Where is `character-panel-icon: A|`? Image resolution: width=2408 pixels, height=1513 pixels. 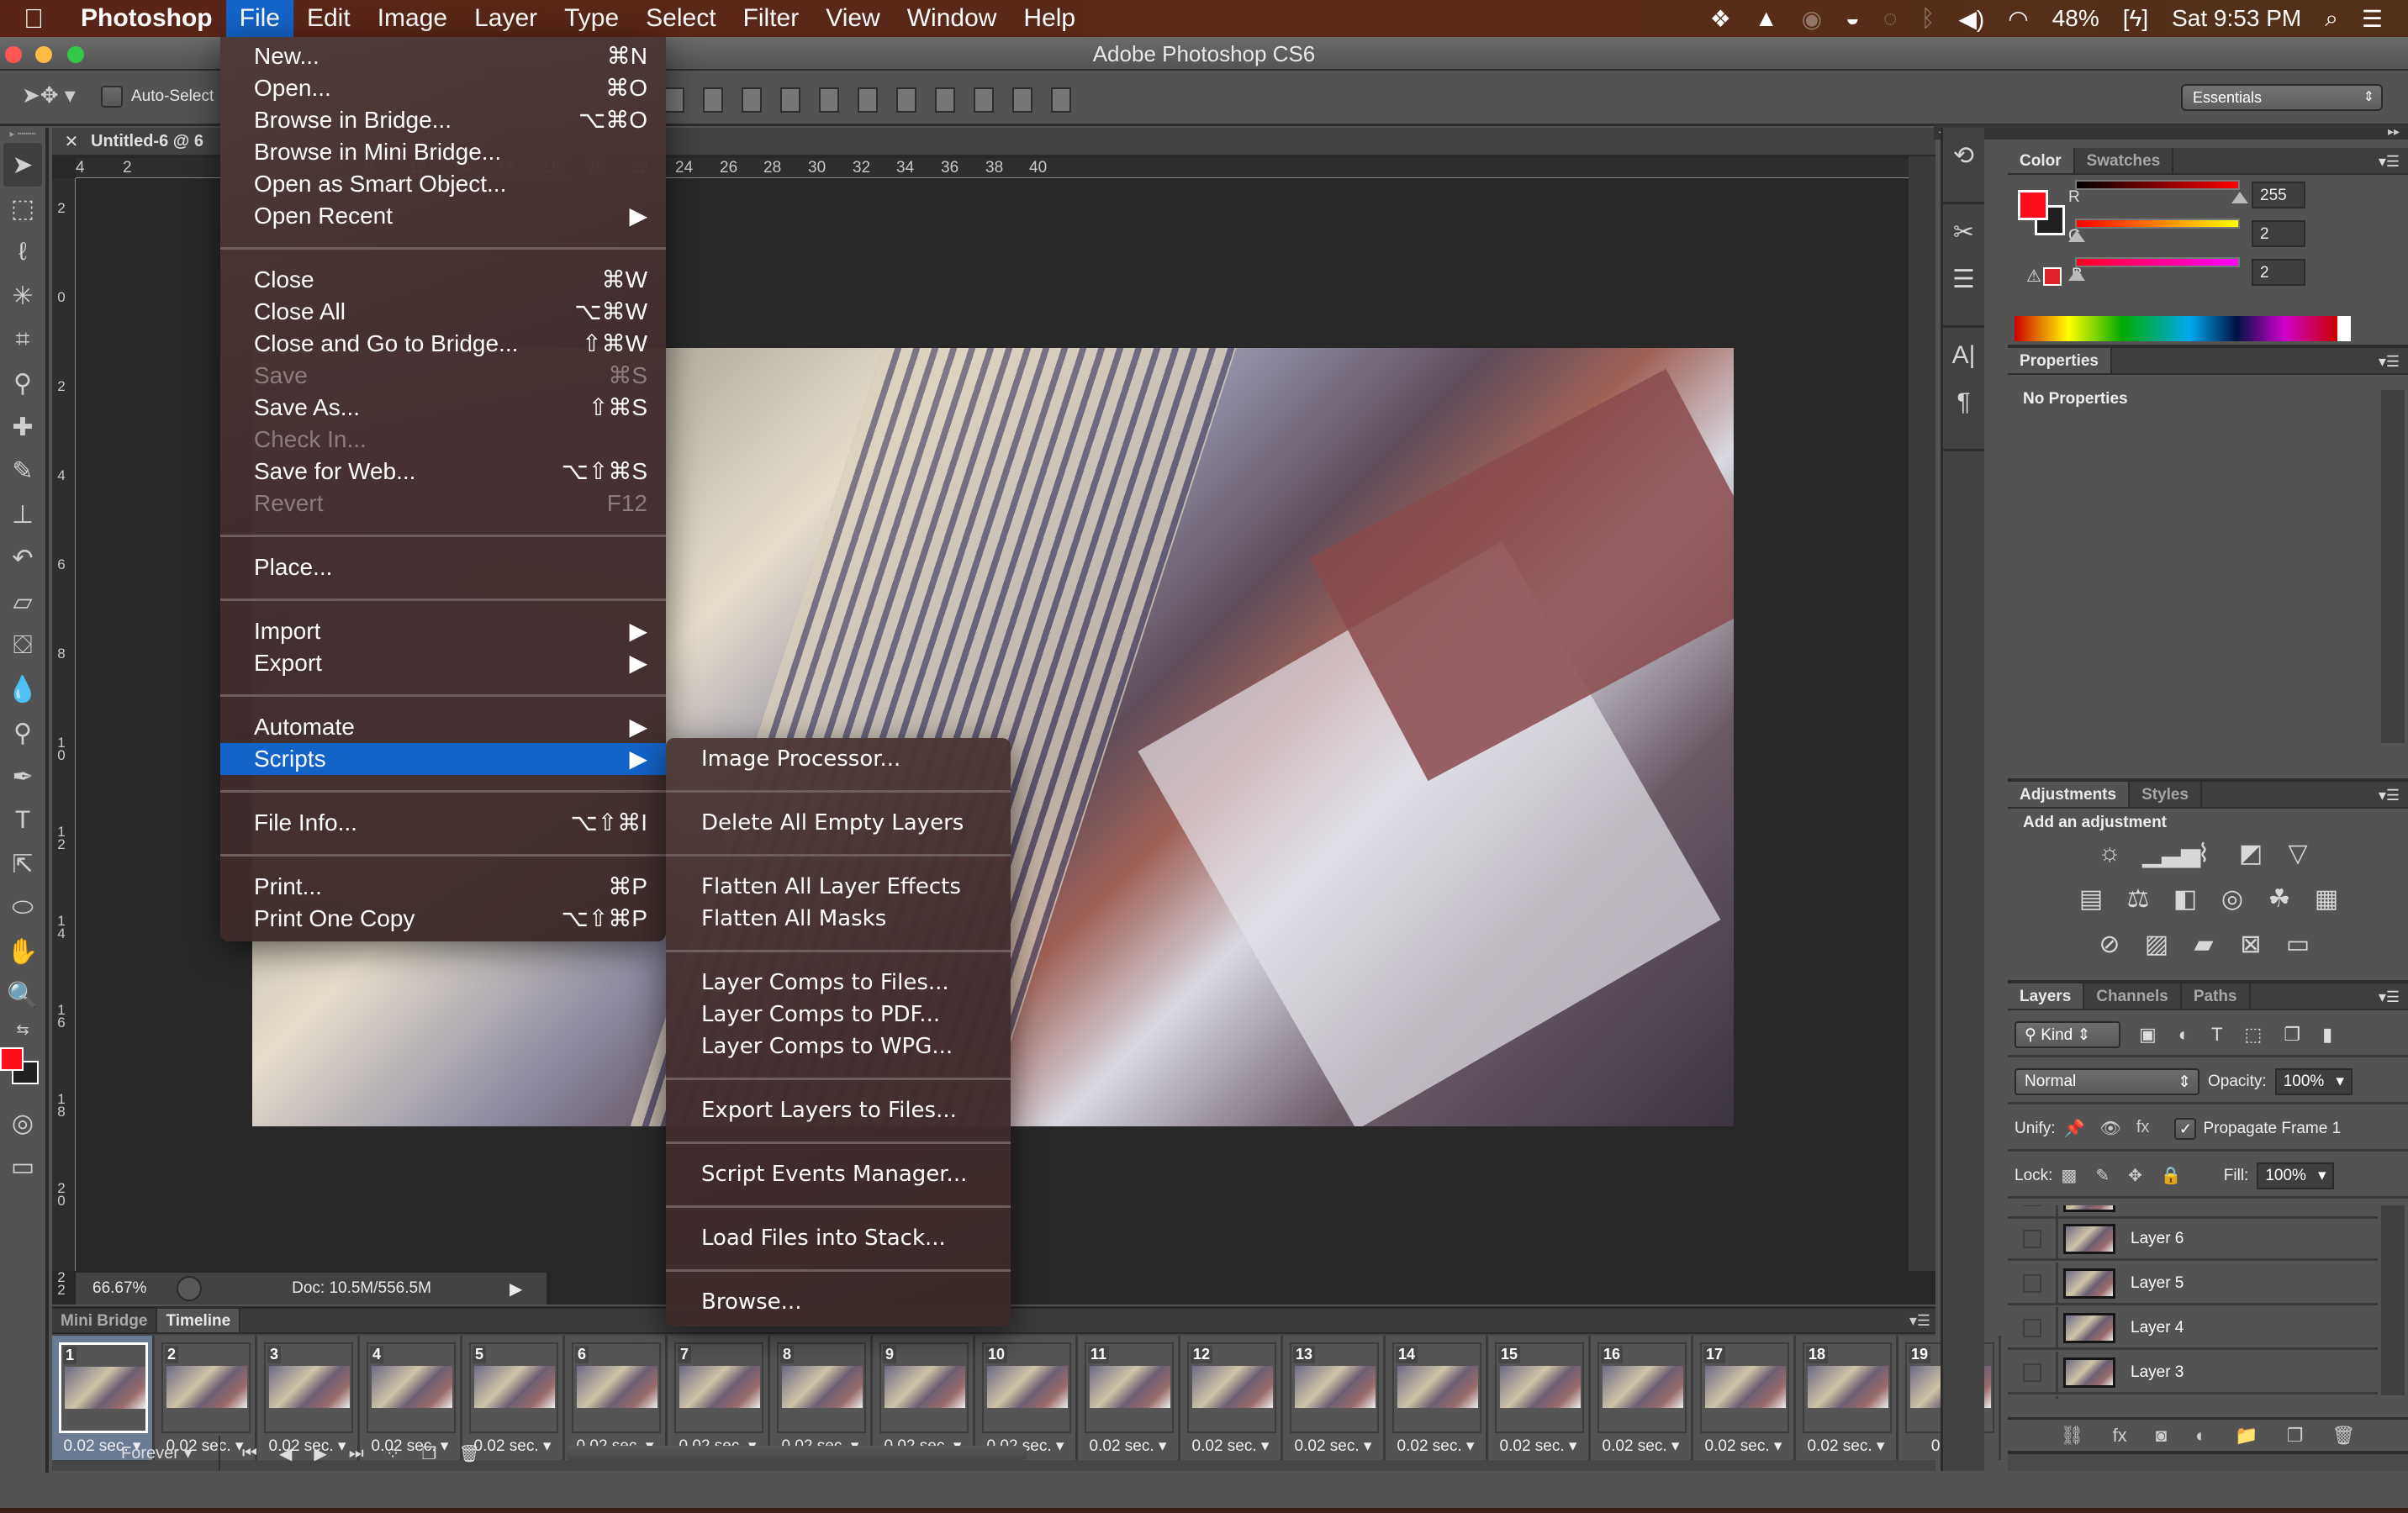
character-panel-icon: A| is located at coordinates (1963, 364).